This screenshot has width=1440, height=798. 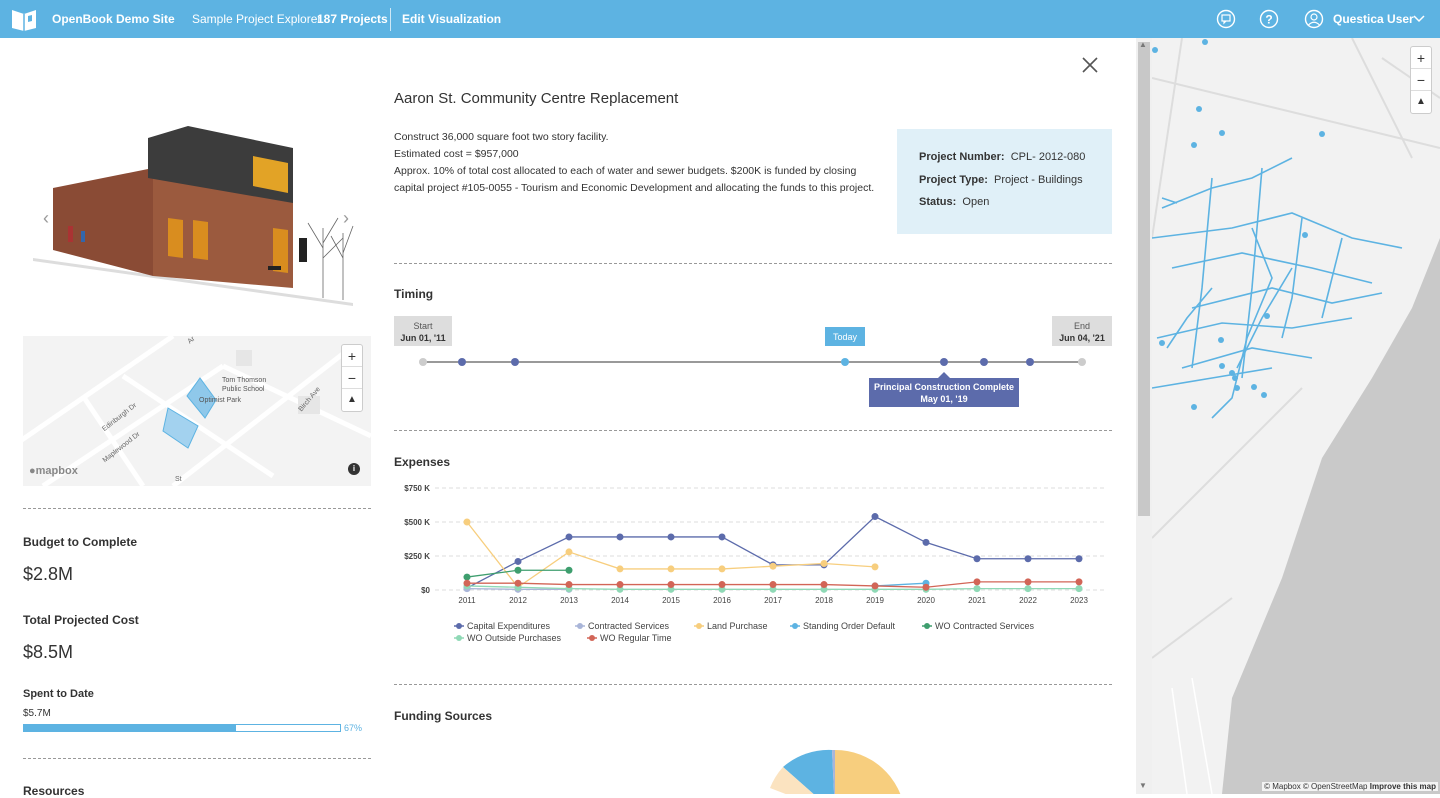 What do you see at coordinates (737, 626) in the screenshot?
I see `legend-item: Land Purchase` at bounding box center [737, 626].